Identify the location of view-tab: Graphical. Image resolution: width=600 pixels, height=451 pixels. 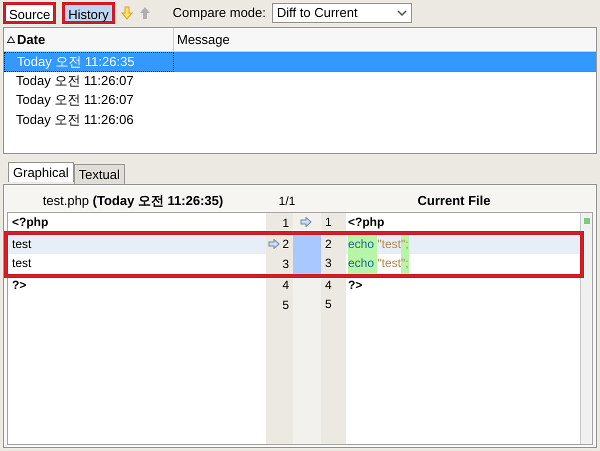
(41, 172).